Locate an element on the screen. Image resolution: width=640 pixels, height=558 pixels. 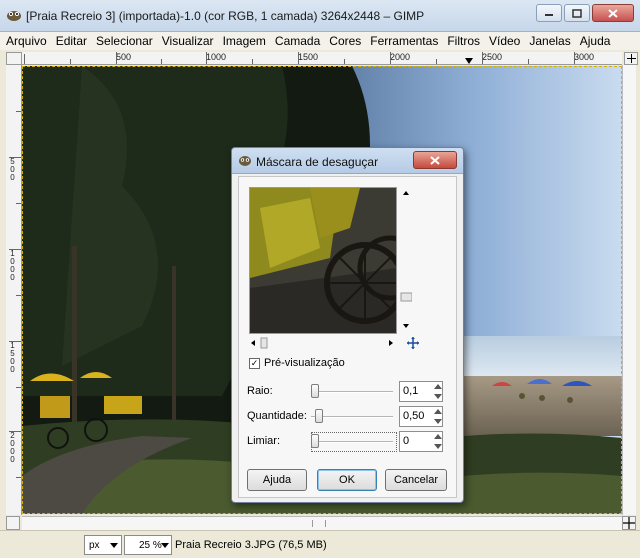
ruler-label: 2500 is located at coordinates (492, 57).